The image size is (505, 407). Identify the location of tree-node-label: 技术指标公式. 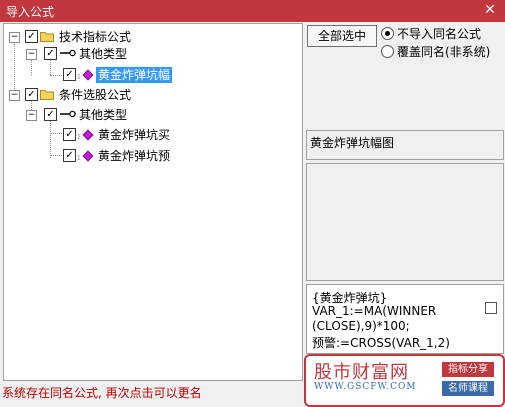
(95, 37).